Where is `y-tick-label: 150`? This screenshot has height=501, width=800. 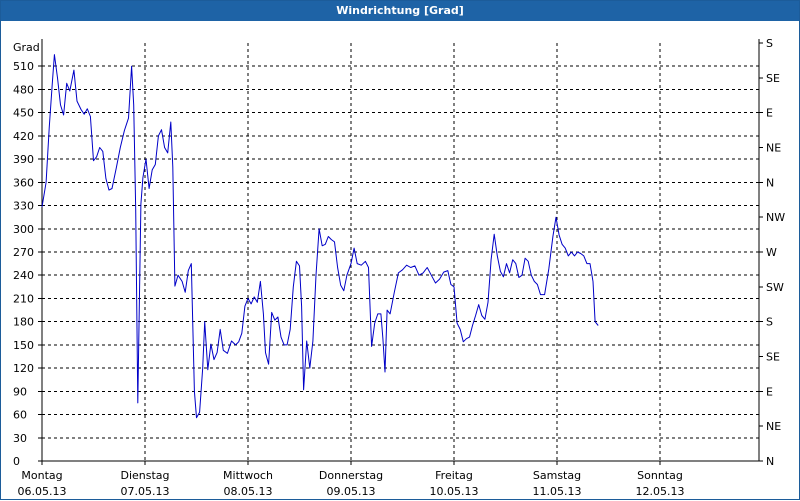 y-tick-label: 150 is located at coordinates (23, 345).